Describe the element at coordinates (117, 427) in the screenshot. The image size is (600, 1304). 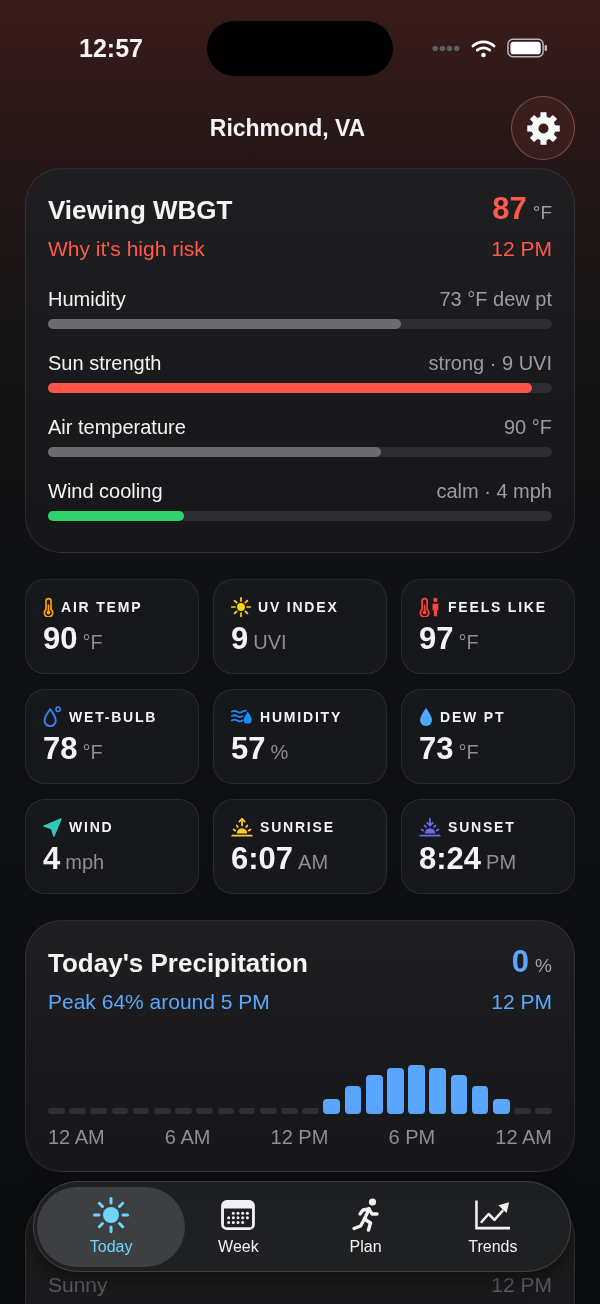
I see `factor-label: Air temperature` at that location.